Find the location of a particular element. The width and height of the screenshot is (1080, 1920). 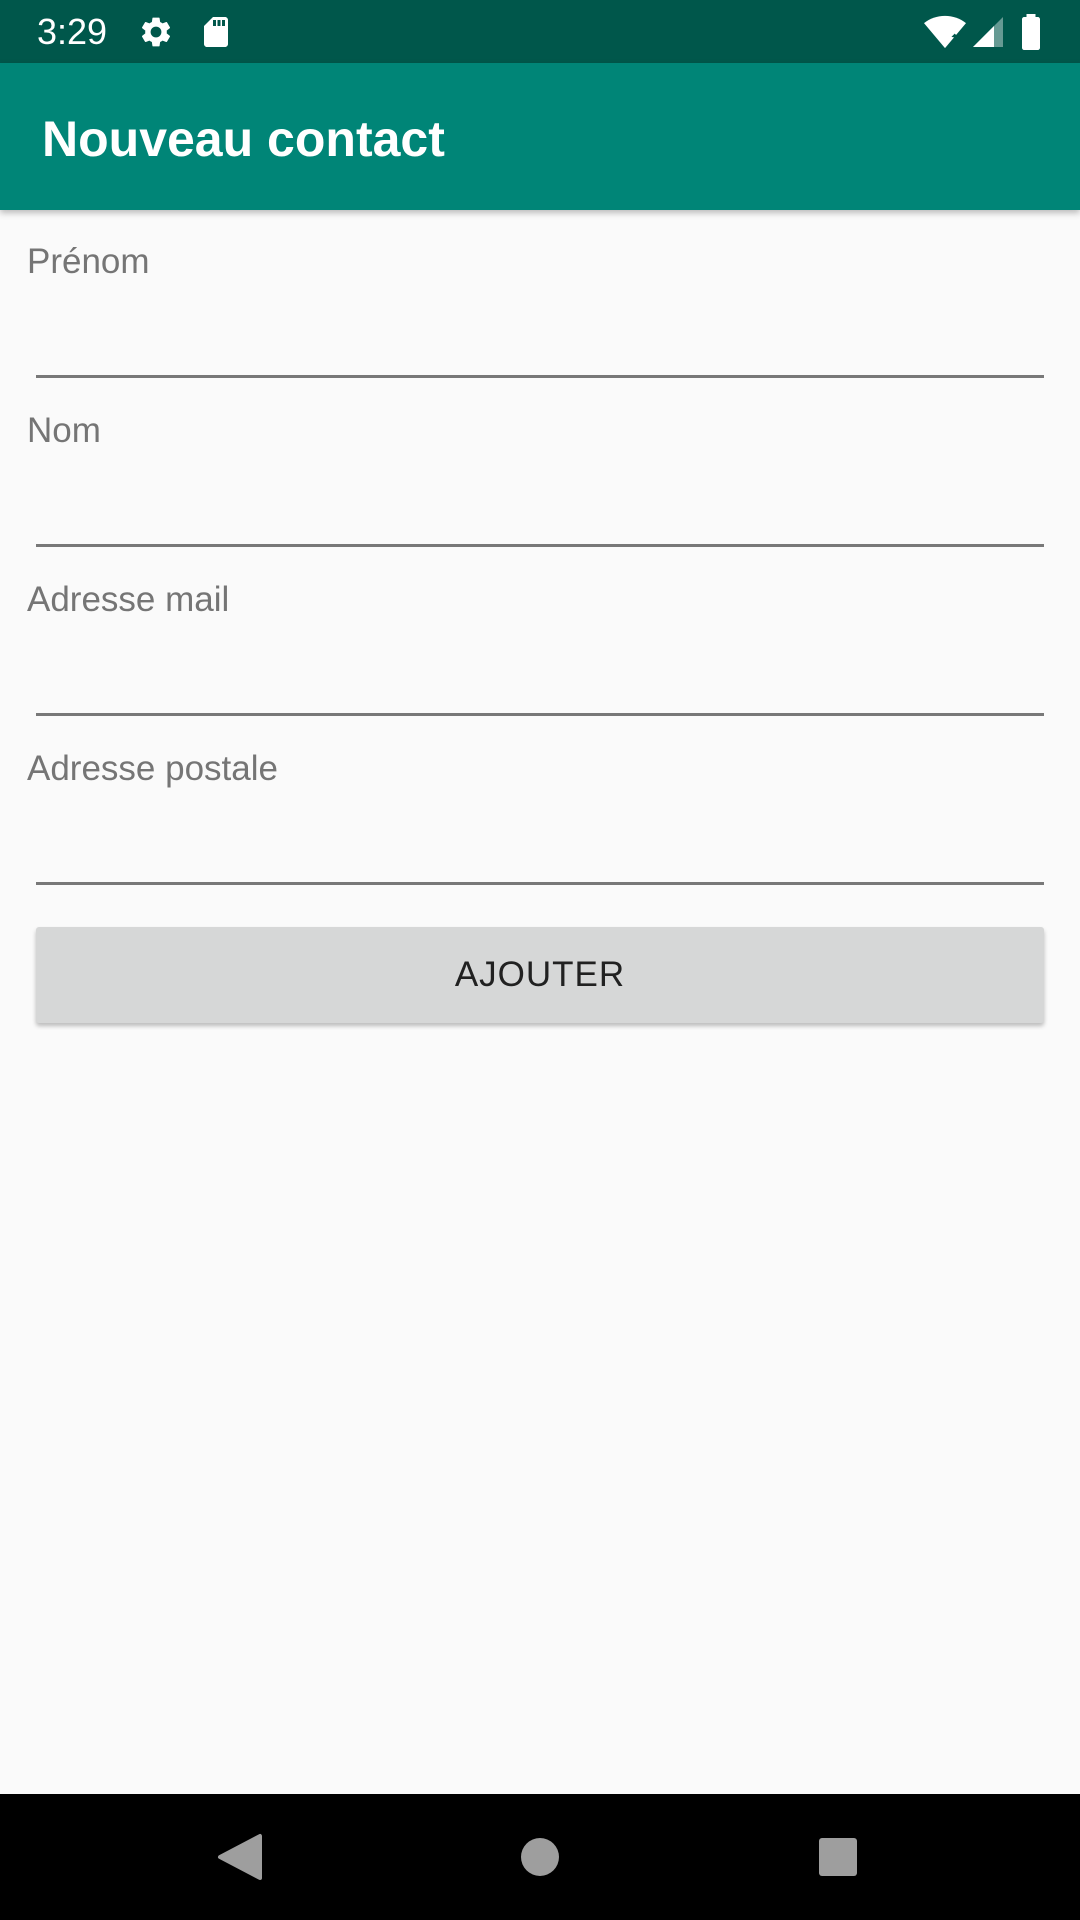

signal-icon is located at coordinates (988, 32).